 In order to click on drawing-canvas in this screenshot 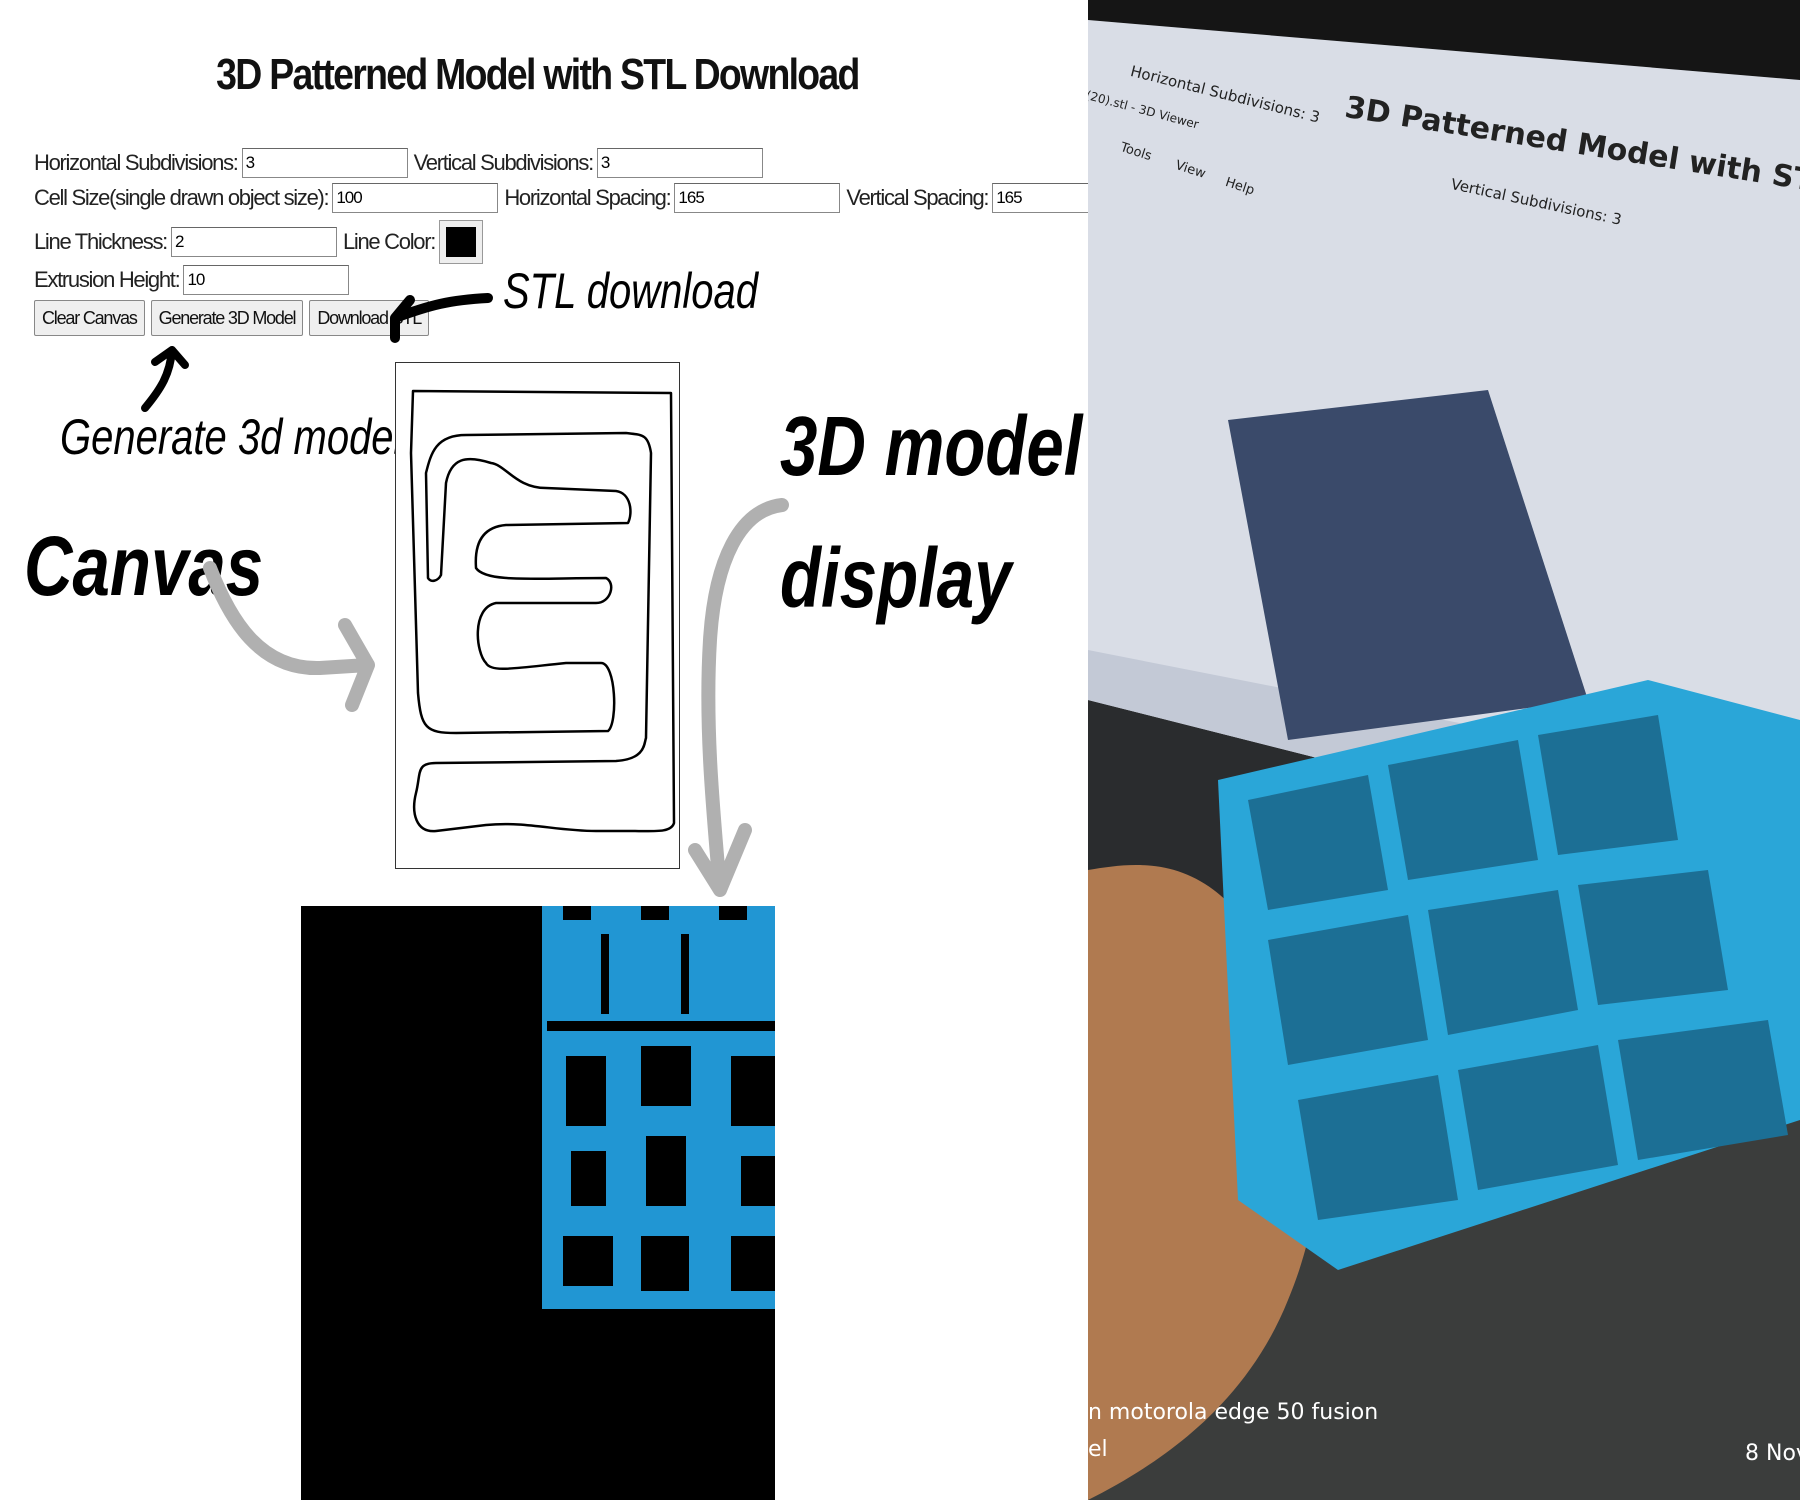, I will do `click(537, 615)`.